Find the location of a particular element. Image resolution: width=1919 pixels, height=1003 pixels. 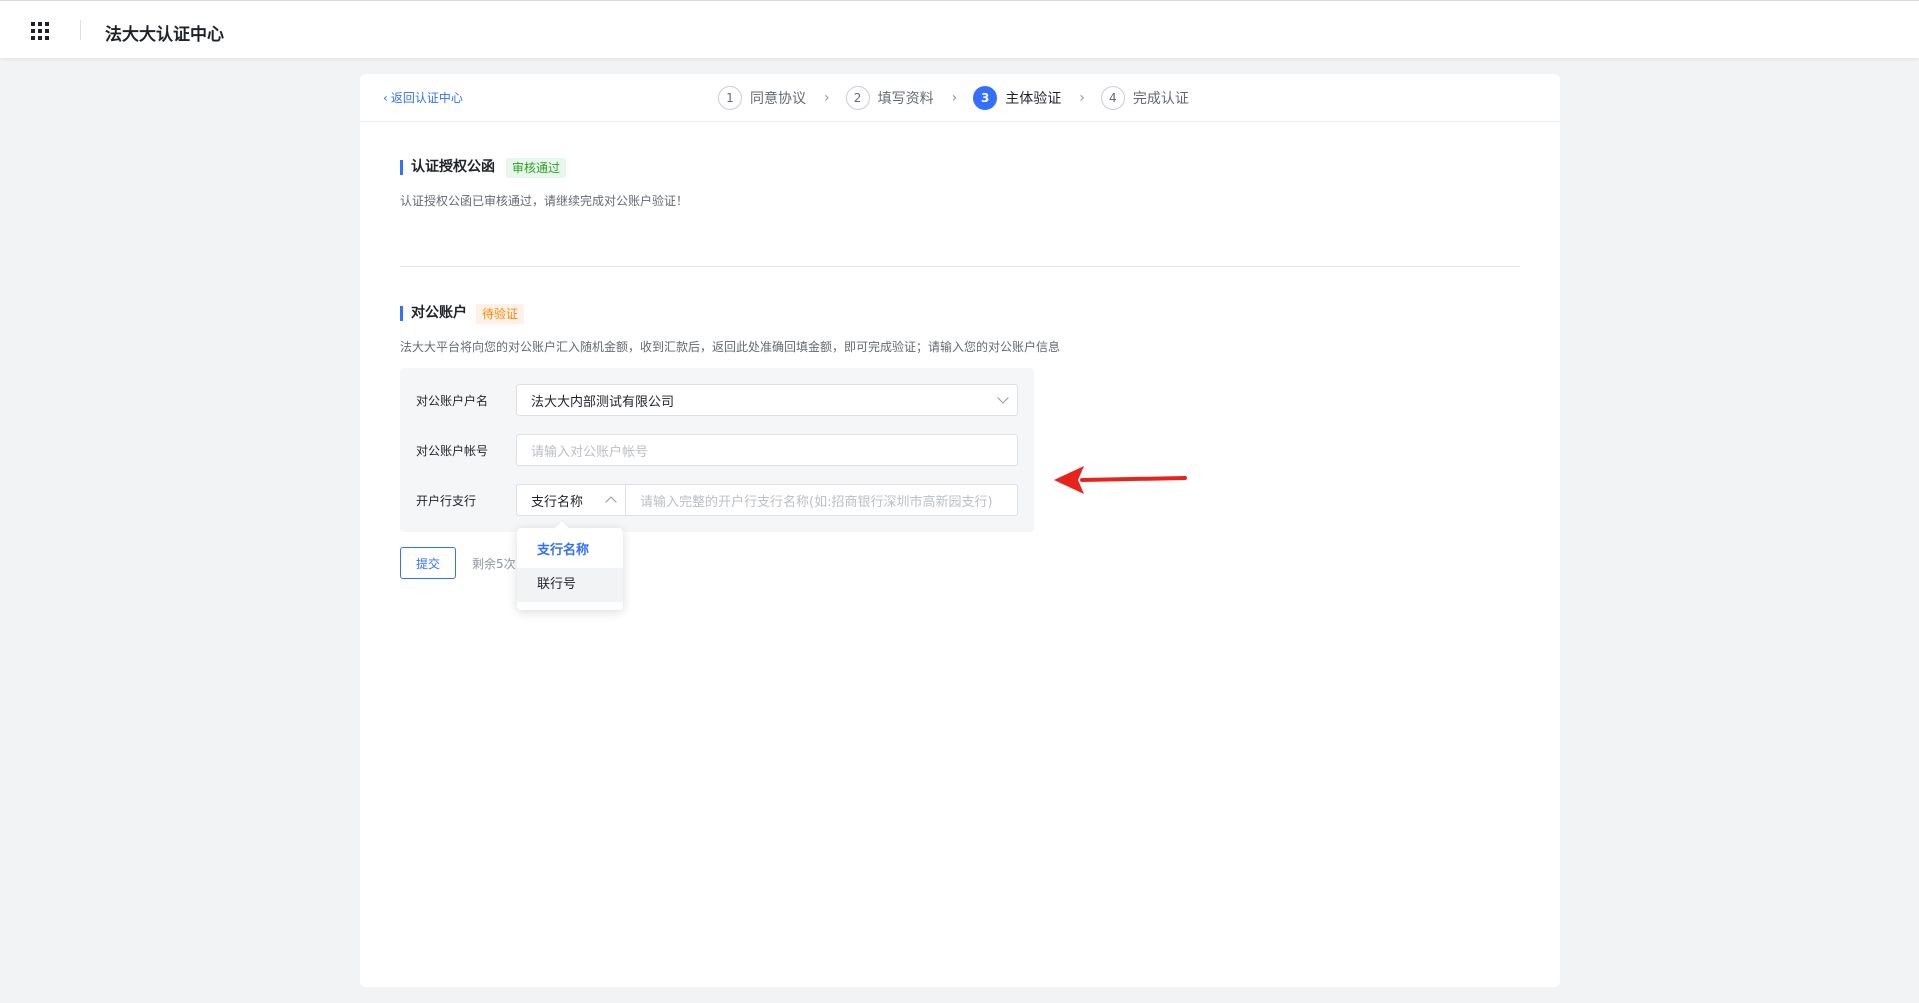

step-number: 1 is located at coordinates (730, 98).